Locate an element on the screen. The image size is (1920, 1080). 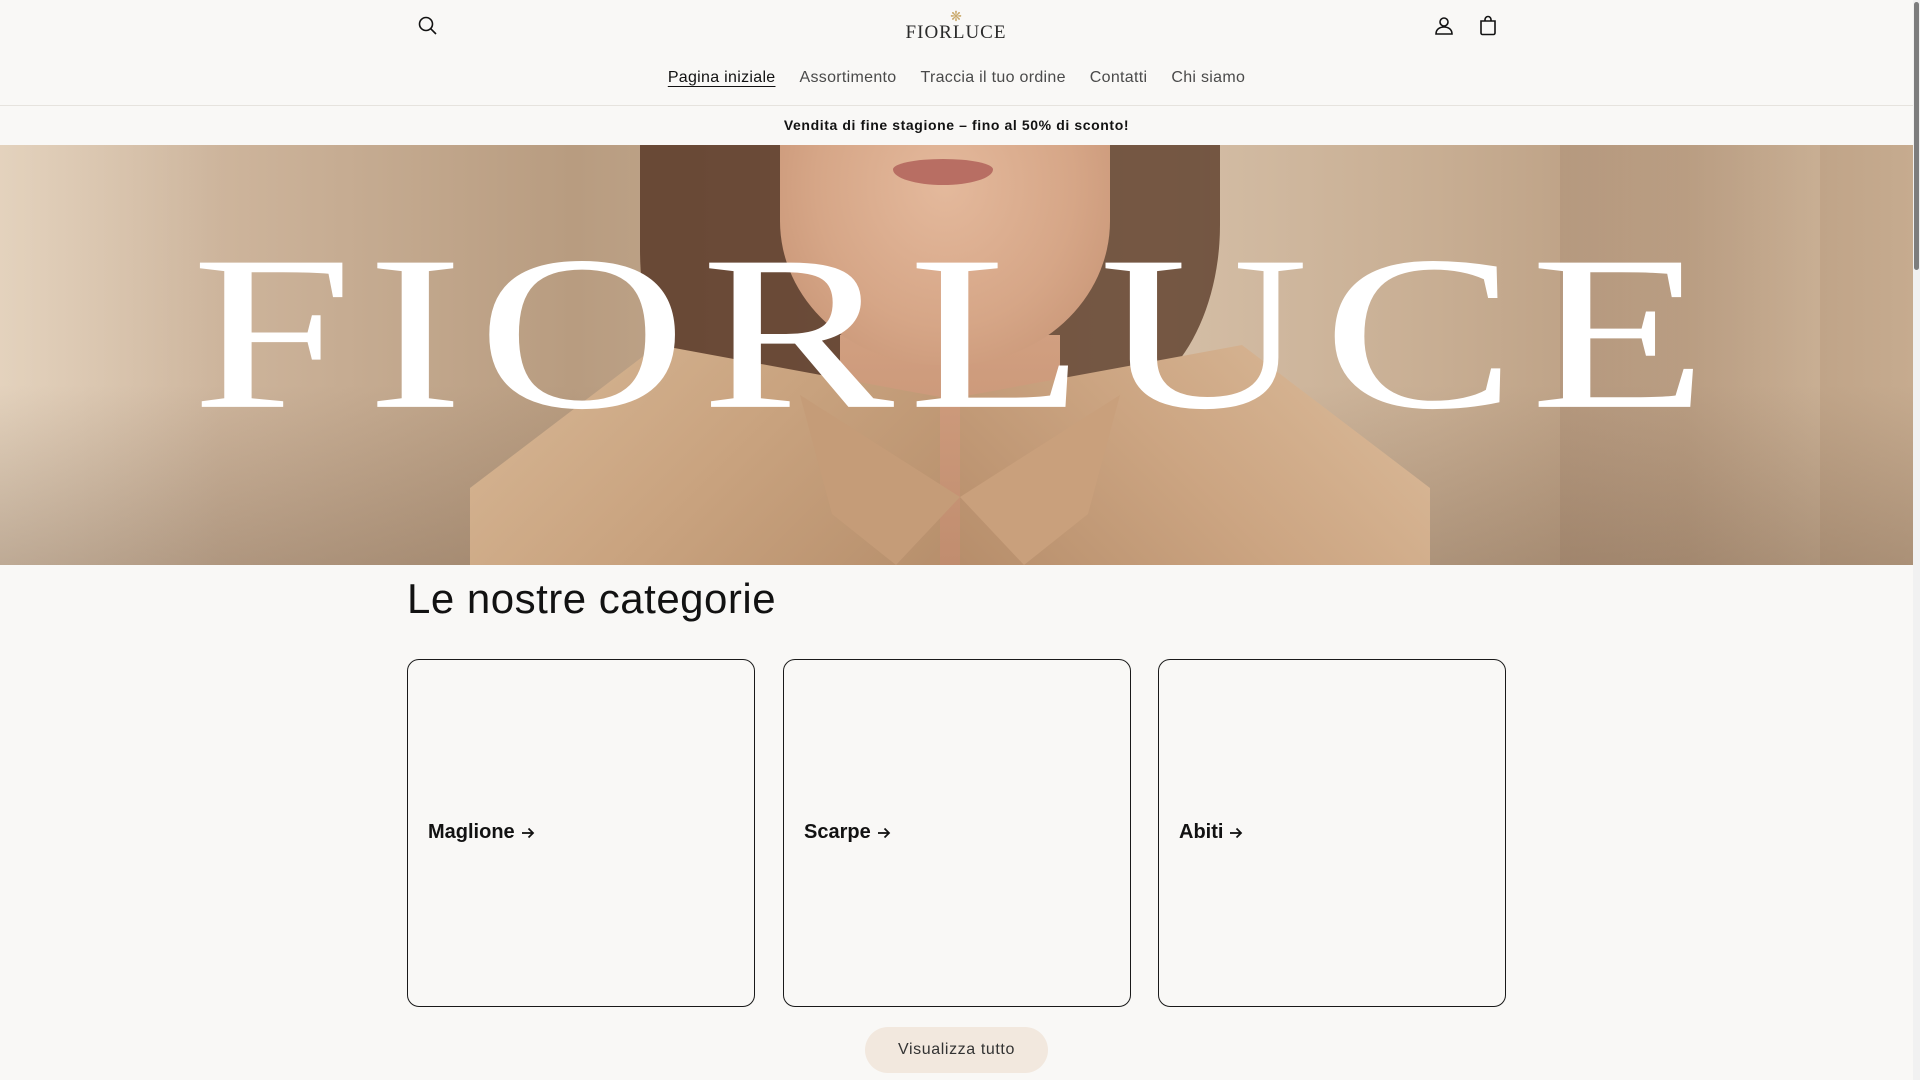
nav-item-home: Pagina iniziale is located at coordinates (722, 78).